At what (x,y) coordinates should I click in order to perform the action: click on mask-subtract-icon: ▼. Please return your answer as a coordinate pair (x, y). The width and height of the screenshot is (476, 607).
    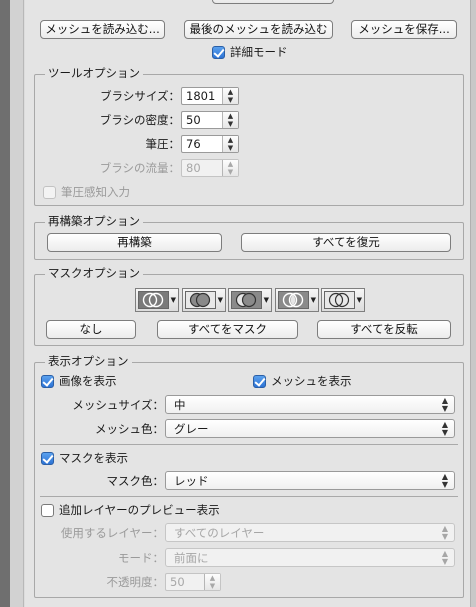
    Looking at the image, I should click on (250, 300).